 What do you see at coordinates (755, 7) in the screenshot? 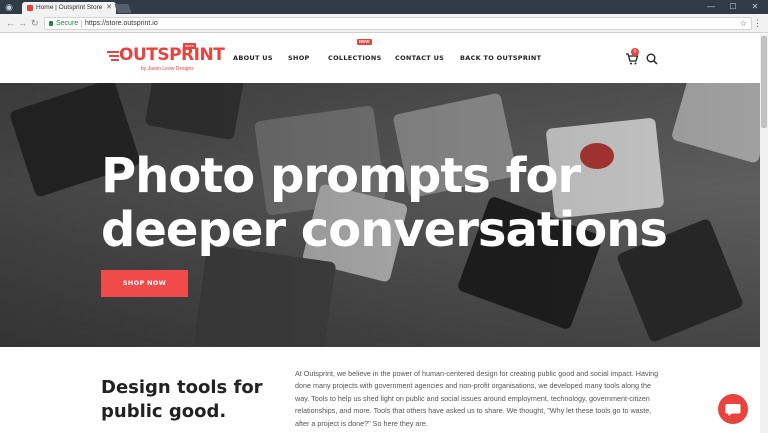
I see `close-window-button: ✕` at bounding box center [755, 7].